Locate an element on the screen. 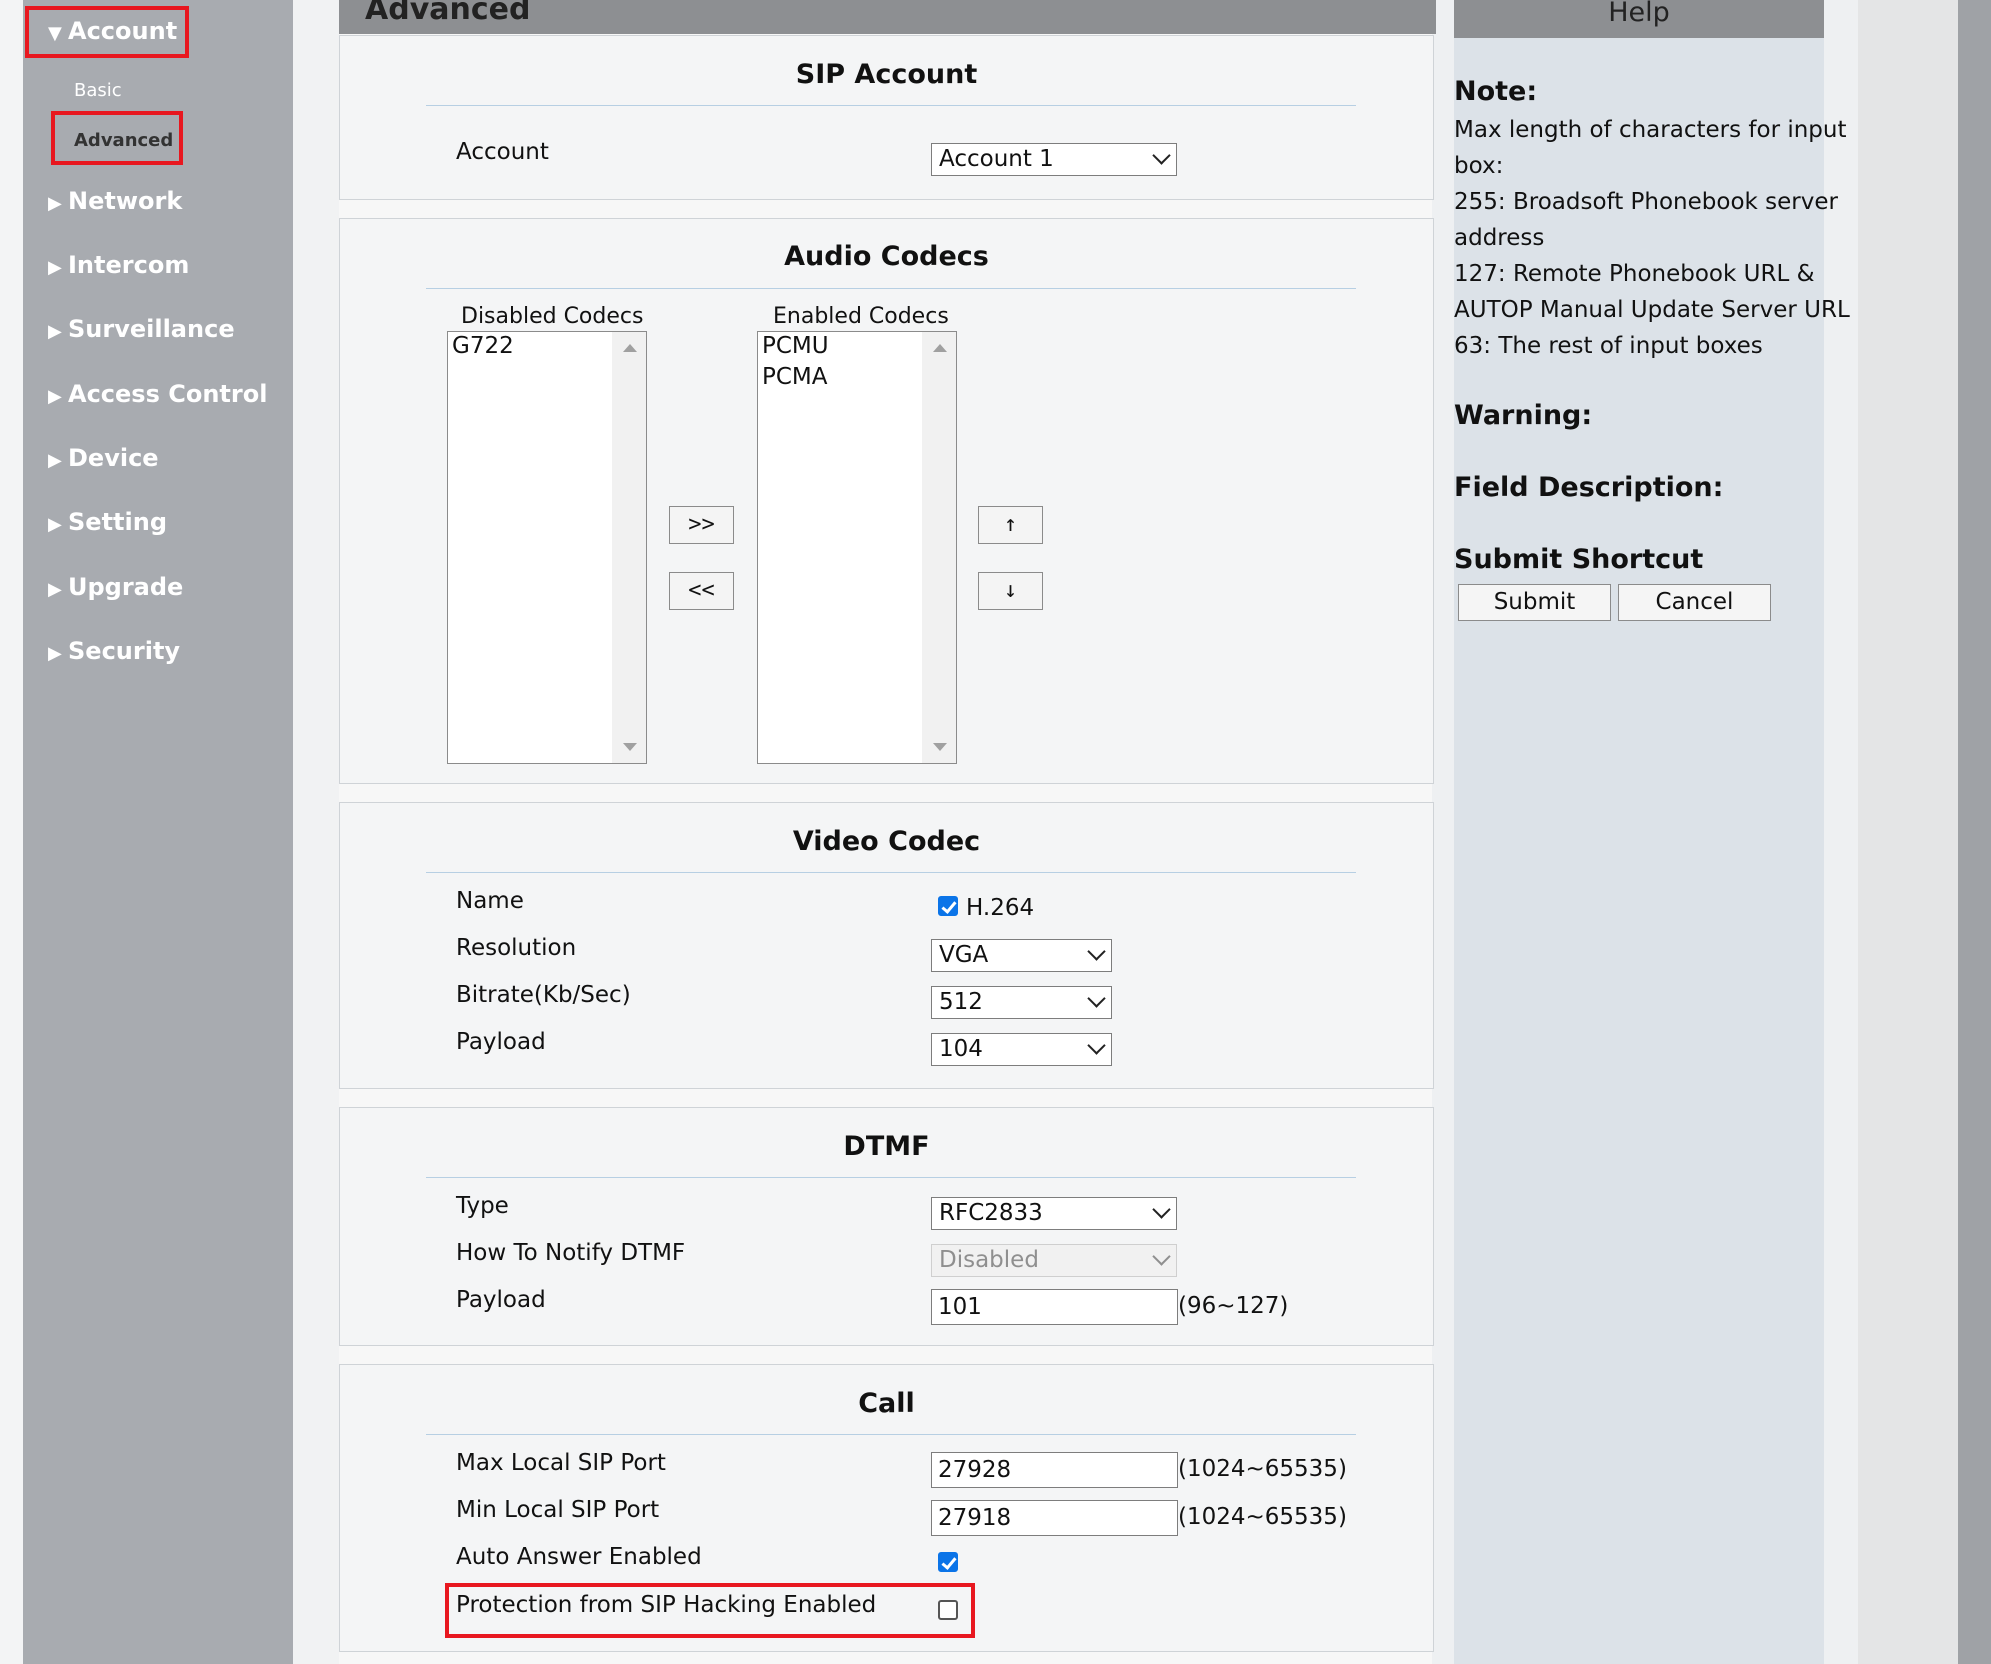 Image resolution: width=1991 pixels, height=1664 pixels. nav-device: ▶ Device is located at coordinates (103, 458).